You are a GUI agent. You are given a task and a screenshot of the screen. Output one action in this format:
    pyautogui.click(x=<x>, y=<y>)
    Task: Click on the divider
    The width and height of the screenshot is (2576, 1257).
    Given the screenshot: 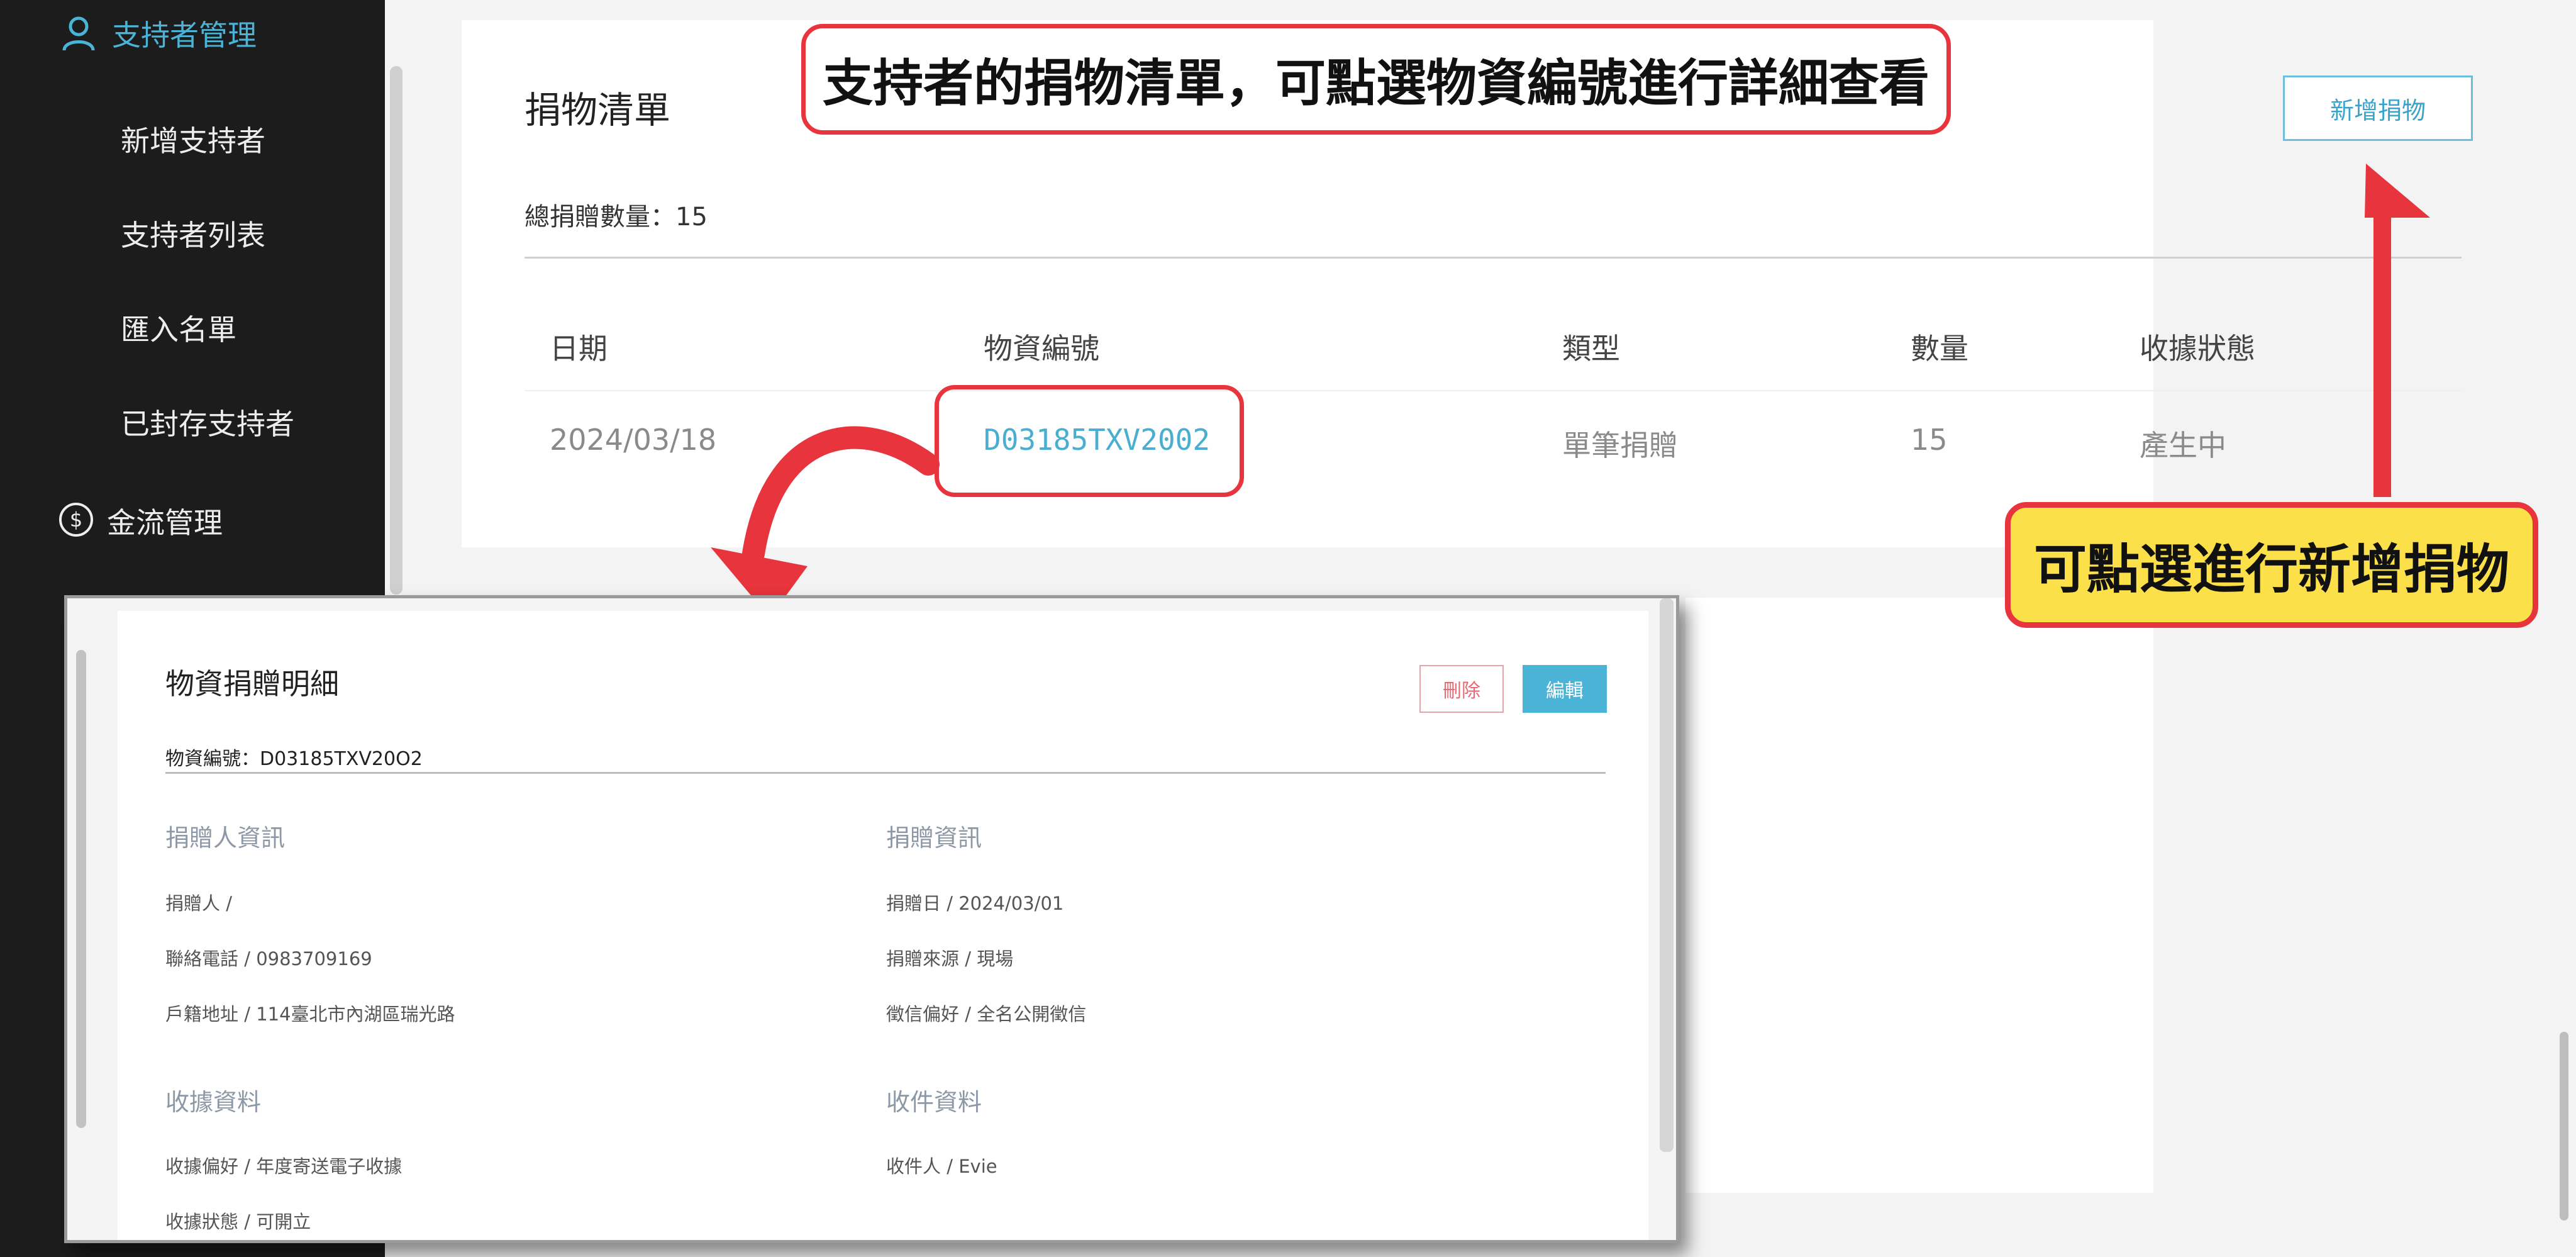 What is the action you would take?
    pyautogui.click(x=885, y=773)
    